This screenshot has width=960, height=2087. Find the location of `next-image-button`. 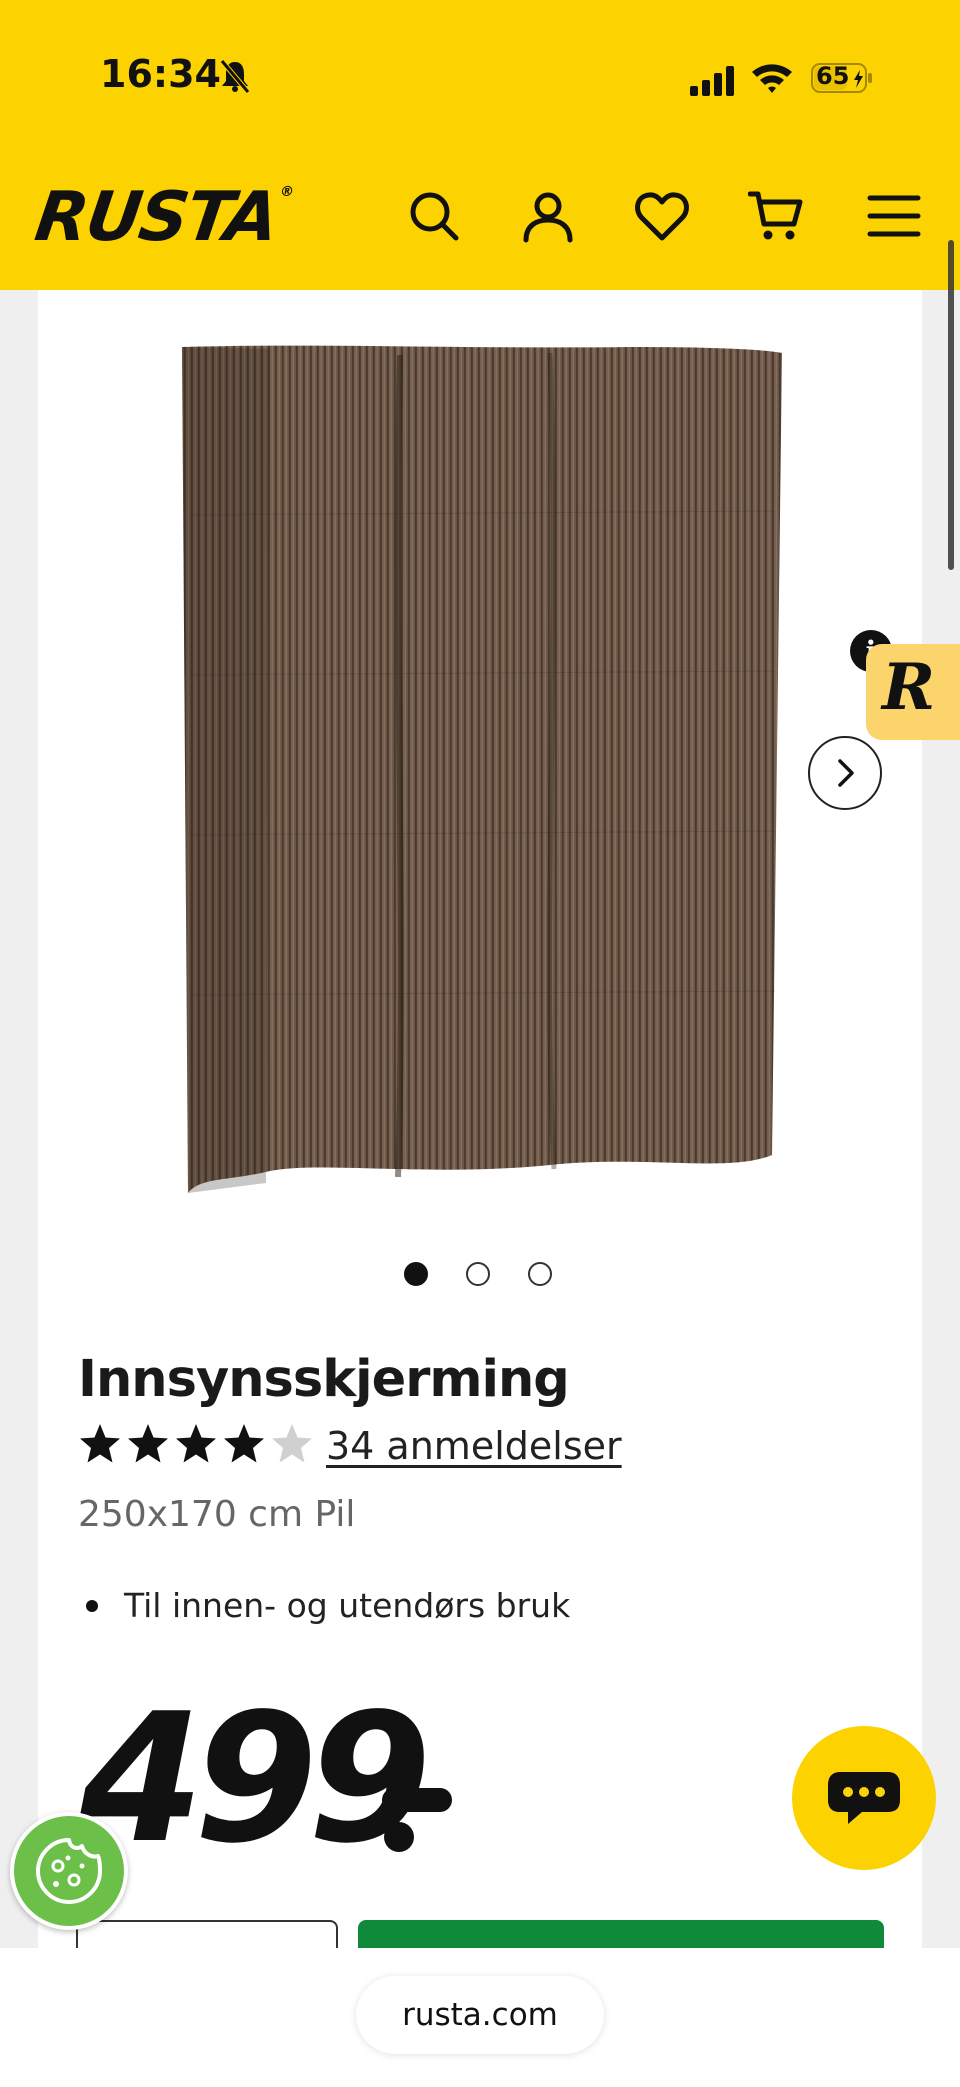

next-image-button is located at coordinates (845, 773).